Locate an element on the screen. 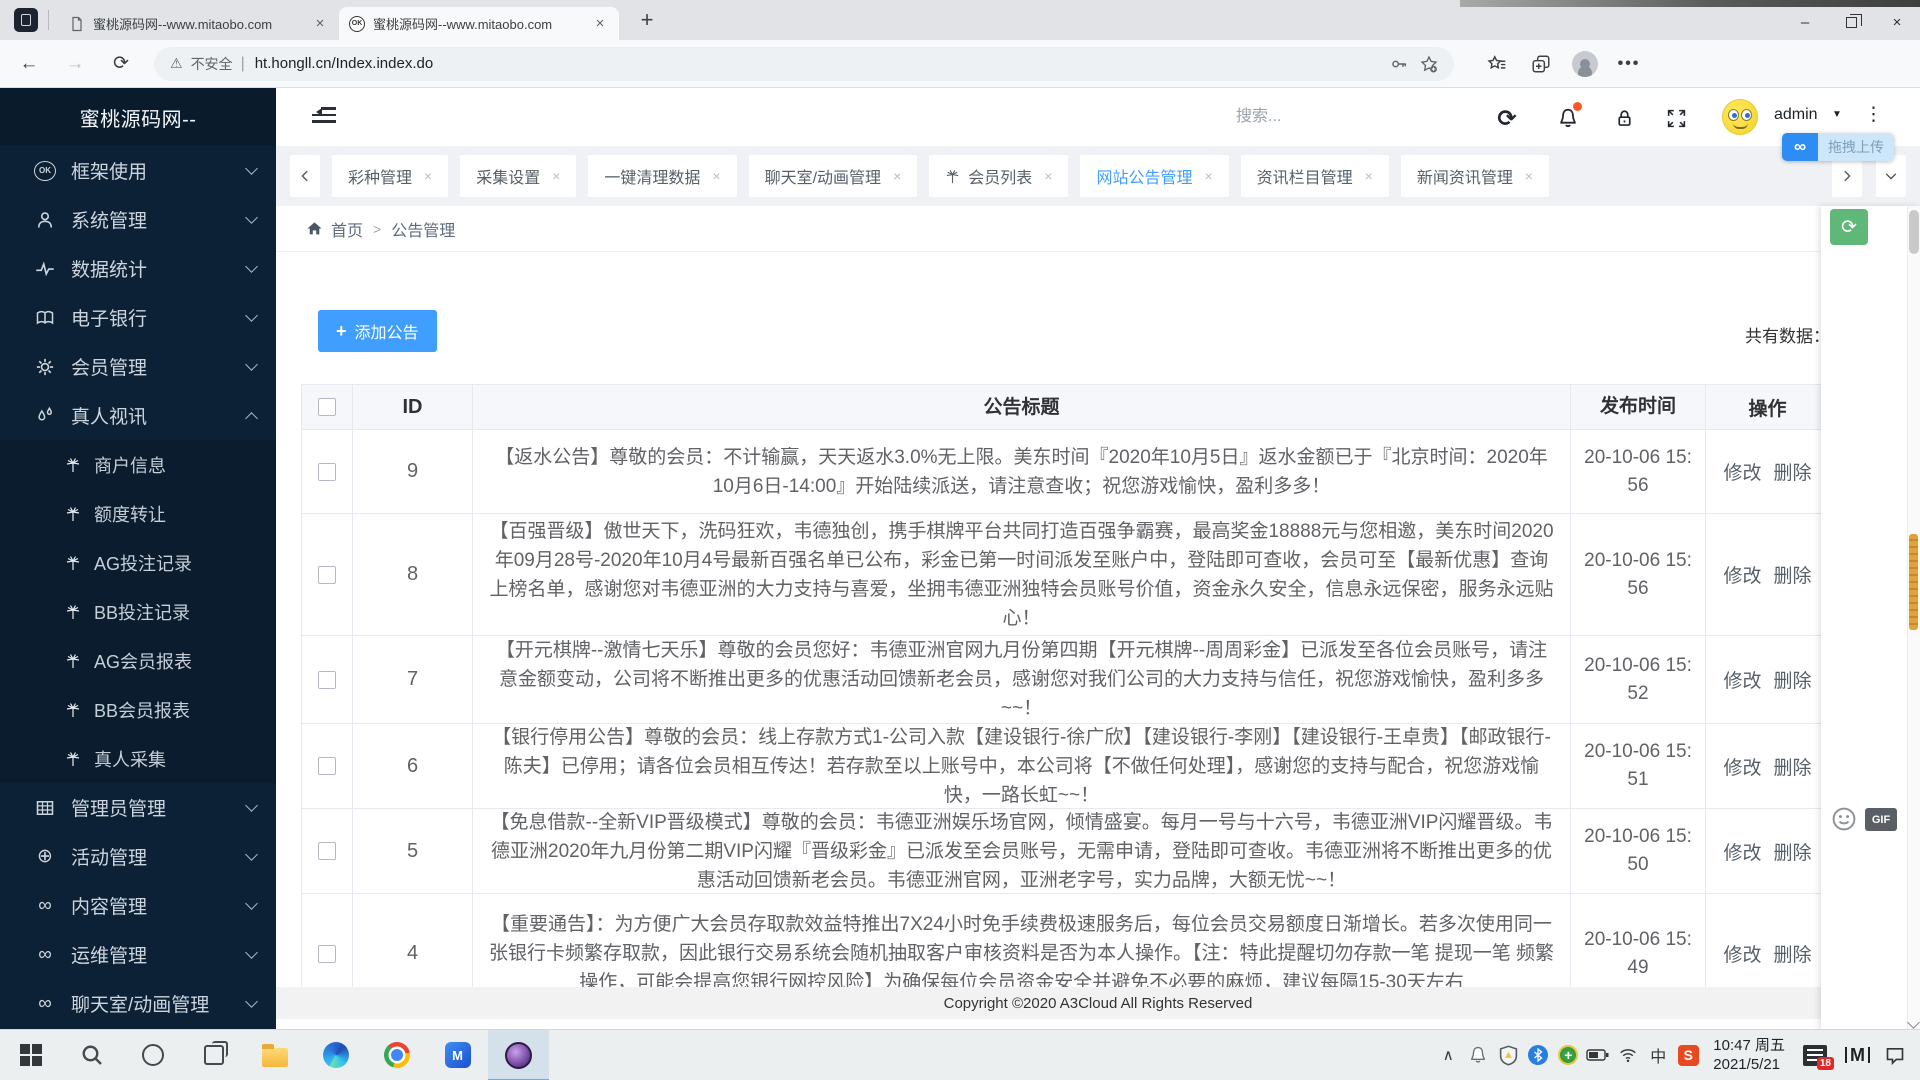  sidebar-item-activities: ⊕ 活动管理 is located at coordinates (138, 856).